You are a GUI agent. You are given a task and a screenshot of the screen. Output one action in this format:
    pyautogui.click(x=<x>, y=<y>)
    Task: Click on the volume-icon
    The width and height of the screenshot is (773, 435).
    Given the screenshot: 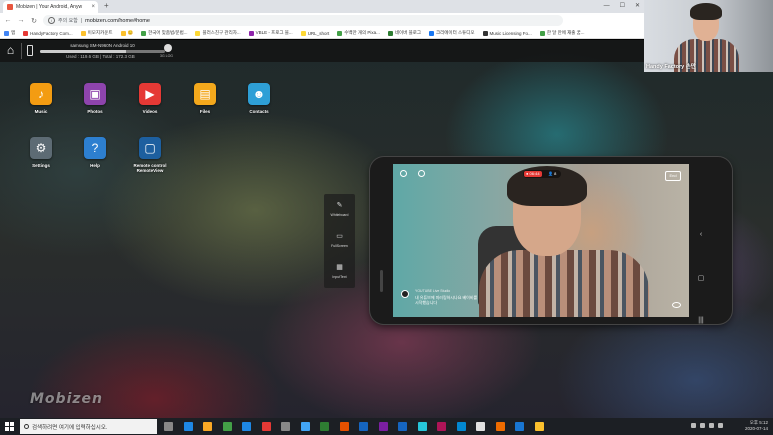 What is the action you would take?
    pyautogui.click(x=720, y=425)
    